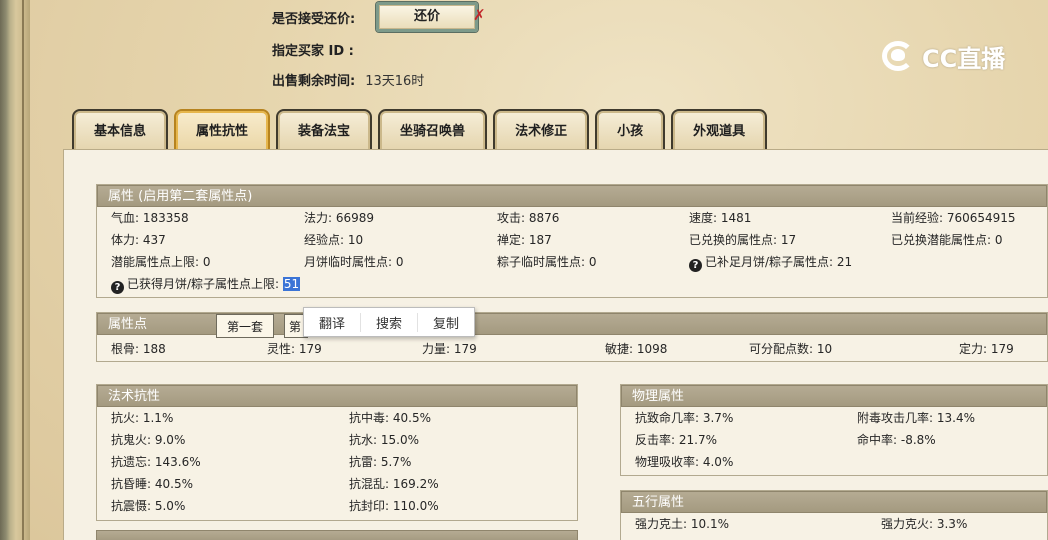 This screenshot has height=540, width=1048. I want to click on menu-search: 搜索, so click(389, 322).